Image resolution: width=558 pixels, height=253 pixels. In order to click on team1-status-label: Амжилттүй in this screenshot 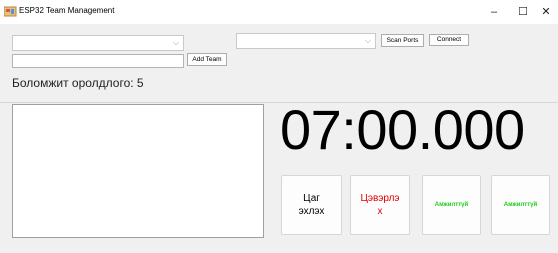, I will do `click(451, 205)`.